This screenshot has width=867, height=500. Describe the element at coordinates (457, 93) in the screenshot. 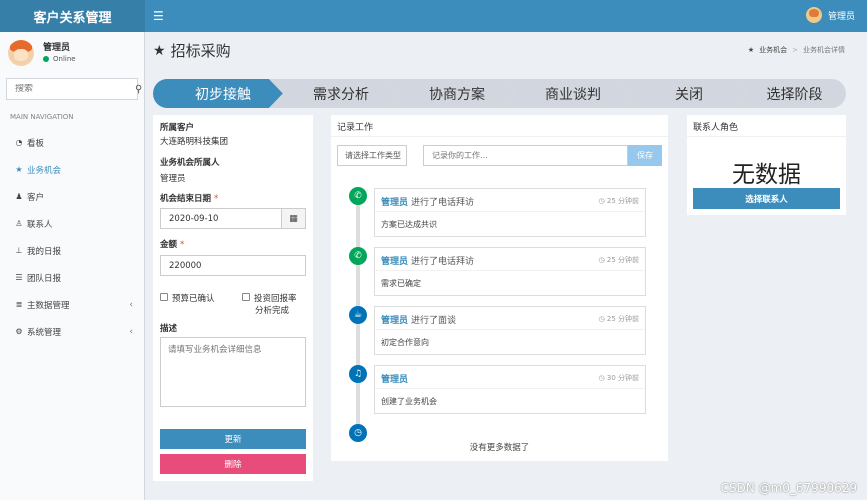

I see `stage-negotiate-plan: 协商方案` at that location.